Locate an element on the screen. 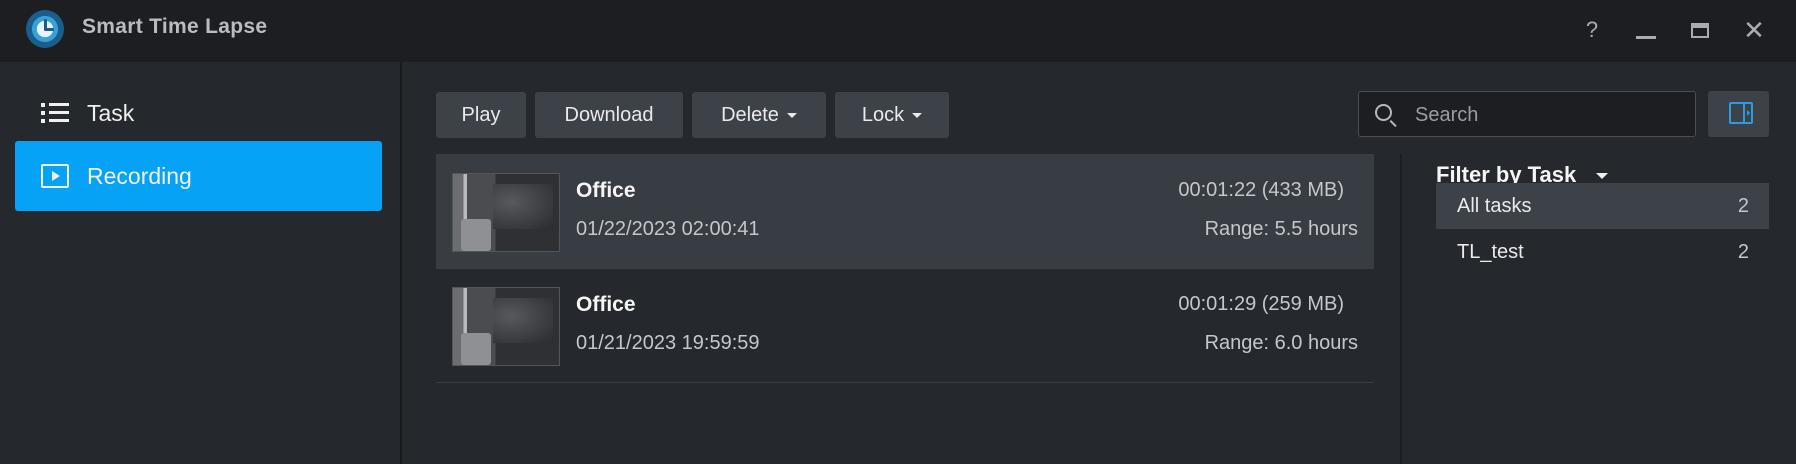 The height and width of the screenshot is (464, 1796). title-bar: Smart Time Lapse ? ✕ is located at coordinates (898, 31).